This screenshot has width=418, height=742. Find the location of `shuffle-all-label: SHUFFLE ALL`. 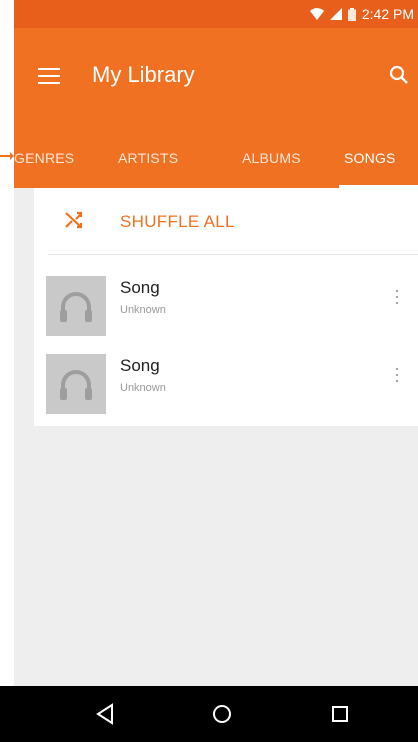

shuffle-all-label: SHUFFLE ALL is located at coordinates (177, 221).